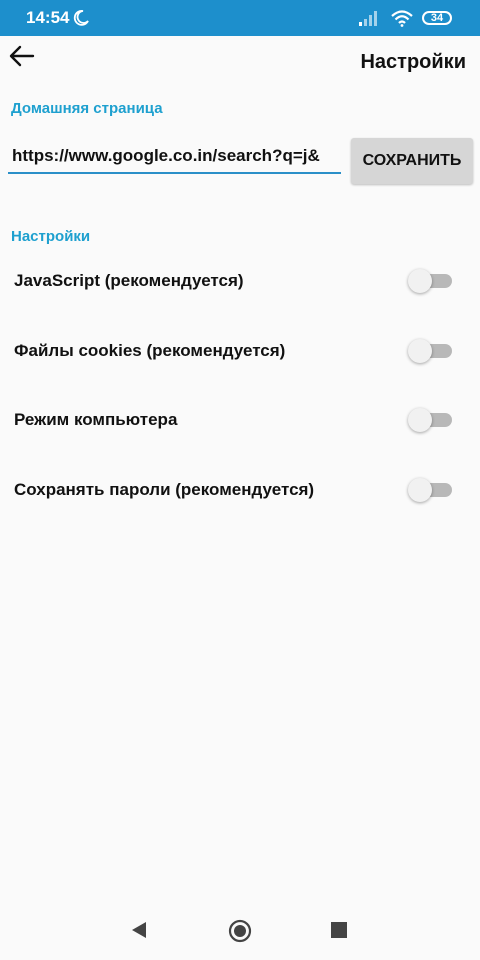 This screenshot has height=960, width=480. What do you see at coordinates (48, 17) in the screenshot?
I see `status-time: 14:54` at bounding box center [48, 17].